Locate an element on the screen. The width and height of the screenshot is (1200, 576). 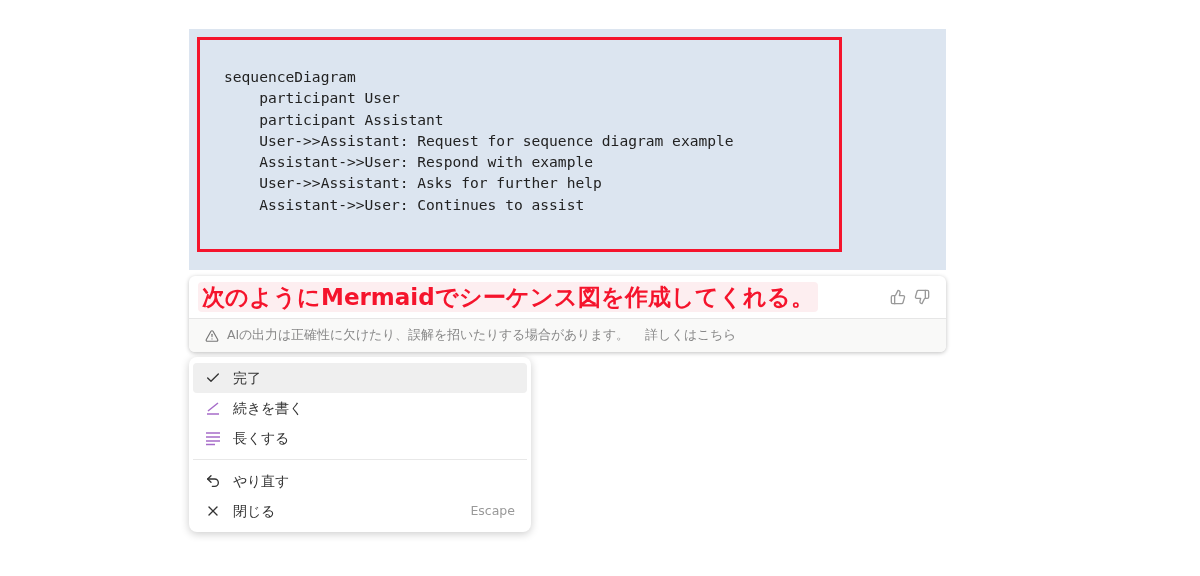
code-line: sequenceDiagram is located at coordinates (290, 77).